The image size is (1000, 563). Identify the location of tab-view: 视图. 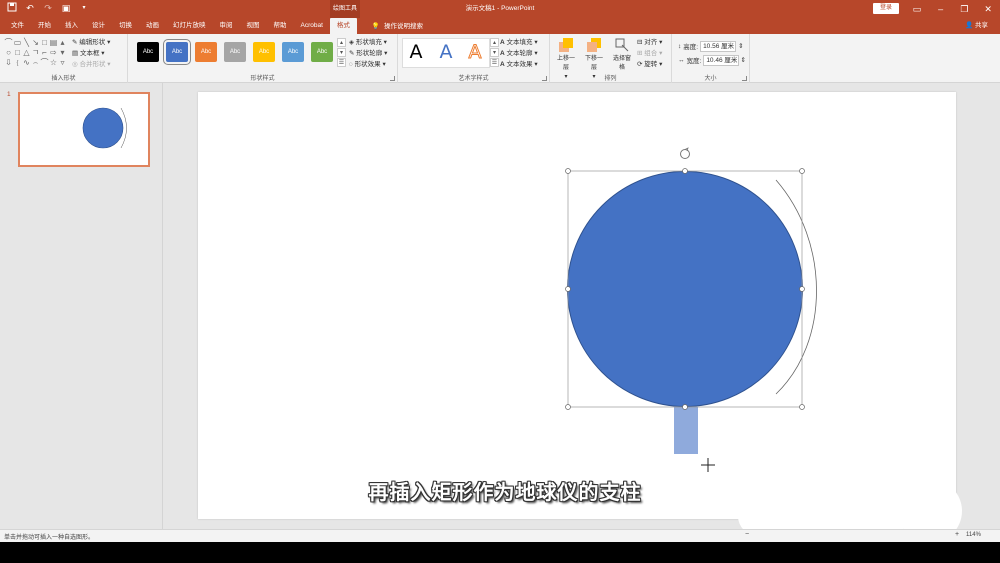
(253, 26).